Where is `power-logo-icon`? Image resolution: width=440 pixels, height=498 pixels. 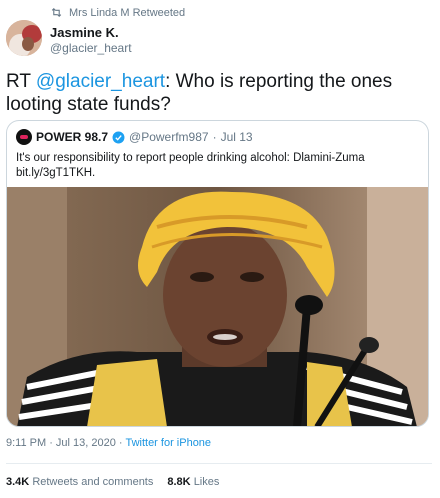 power-logo-icon is located at coordinates (24, 137).